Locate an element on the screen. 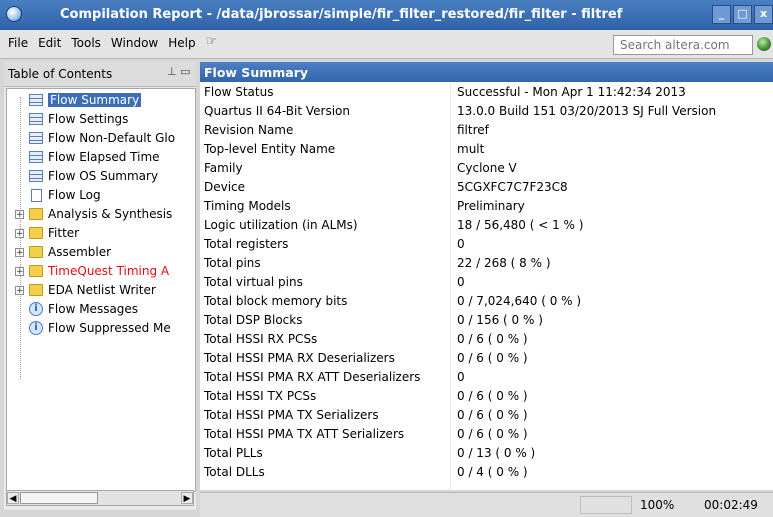  table-row: Revision Name filtref is located at coordinates (486, 130).